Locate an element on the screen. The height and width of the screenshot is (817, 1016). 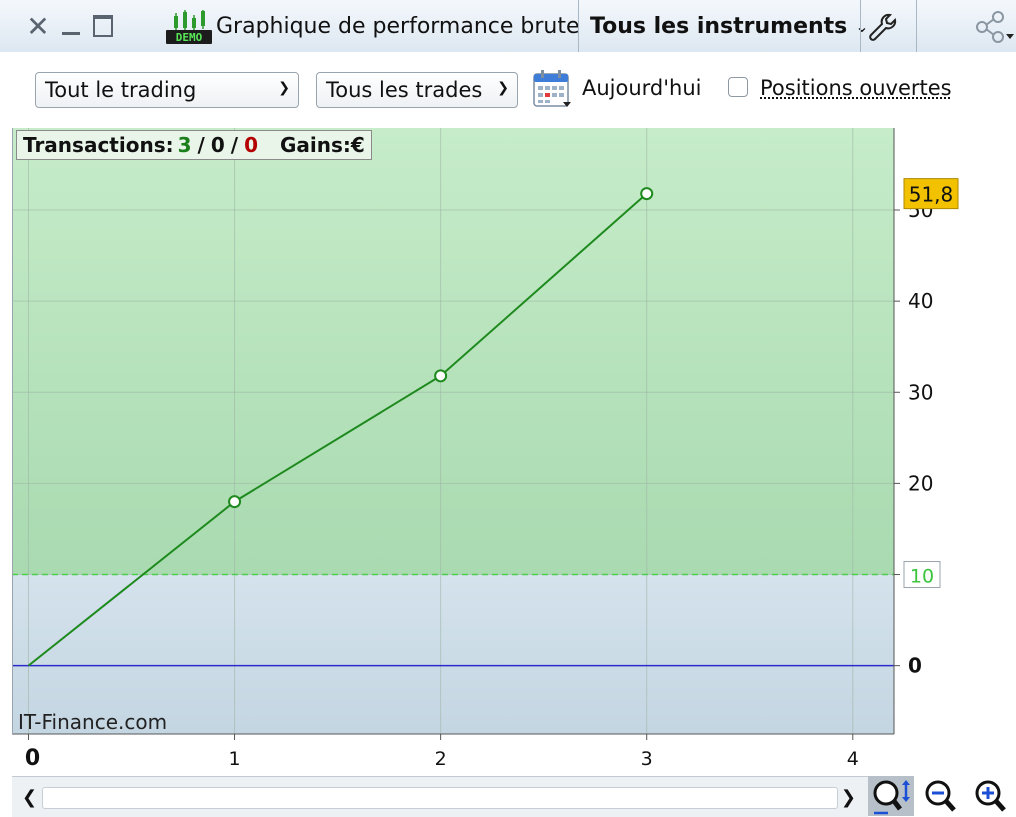
chevron-down-icon: ⌄ is located at coordinates (862, 26).